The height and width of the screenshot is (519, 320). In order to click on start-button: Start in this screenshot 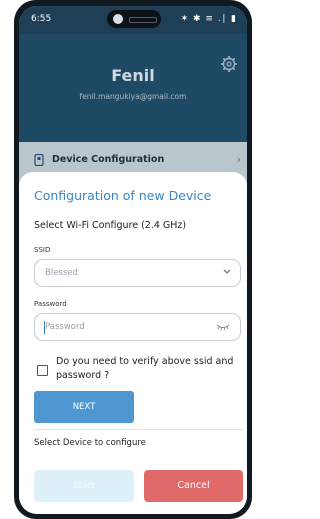, I will do `click(84, 486)`.